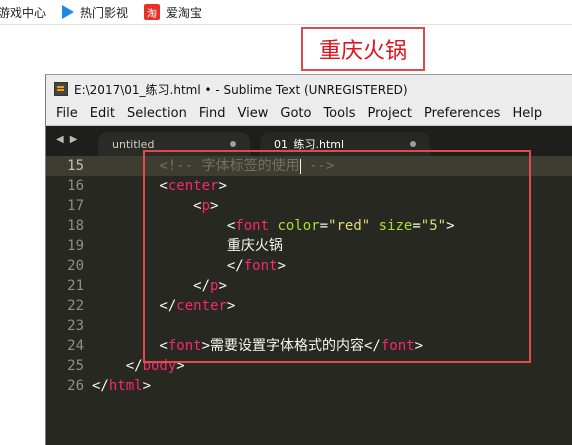 This screenshot has height=445, width=572. I want to click on line-number: 21, so click(75, 286).